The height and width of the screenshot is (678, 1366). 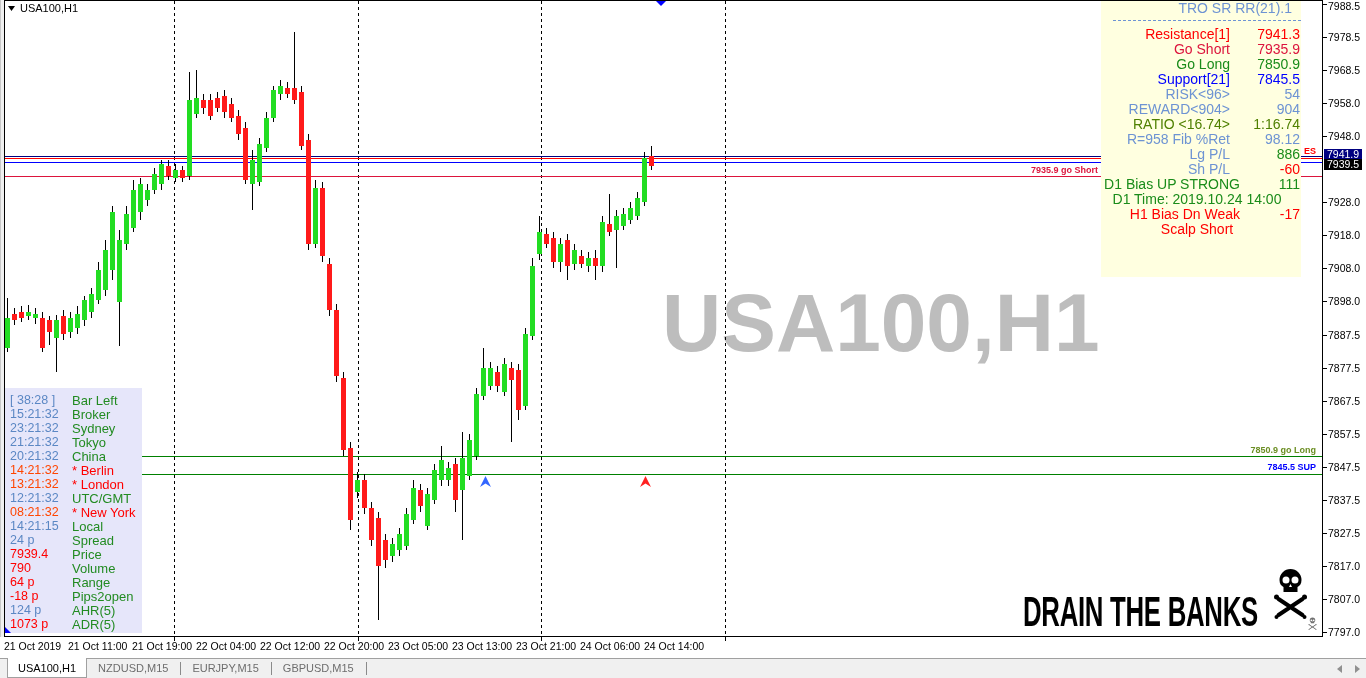 I want to click on clock-value: 13:21:32, so click(x=34, y=484).